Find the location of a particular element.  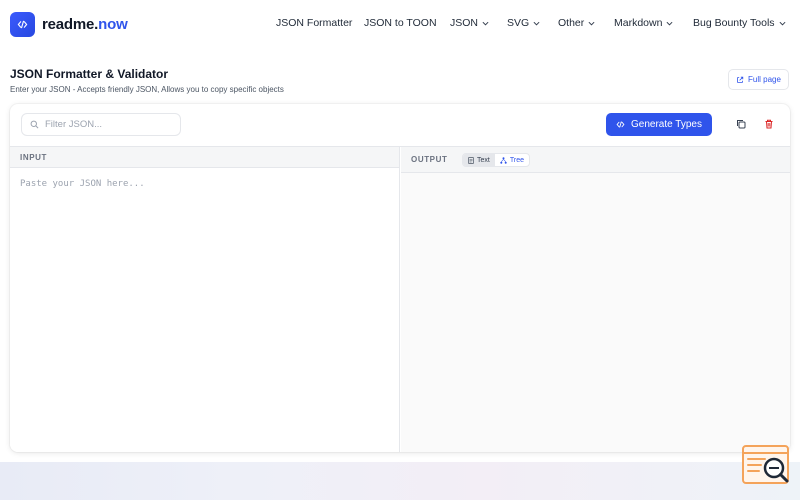

generate-types-label: Generate Types is located at coordinates (666, 124).